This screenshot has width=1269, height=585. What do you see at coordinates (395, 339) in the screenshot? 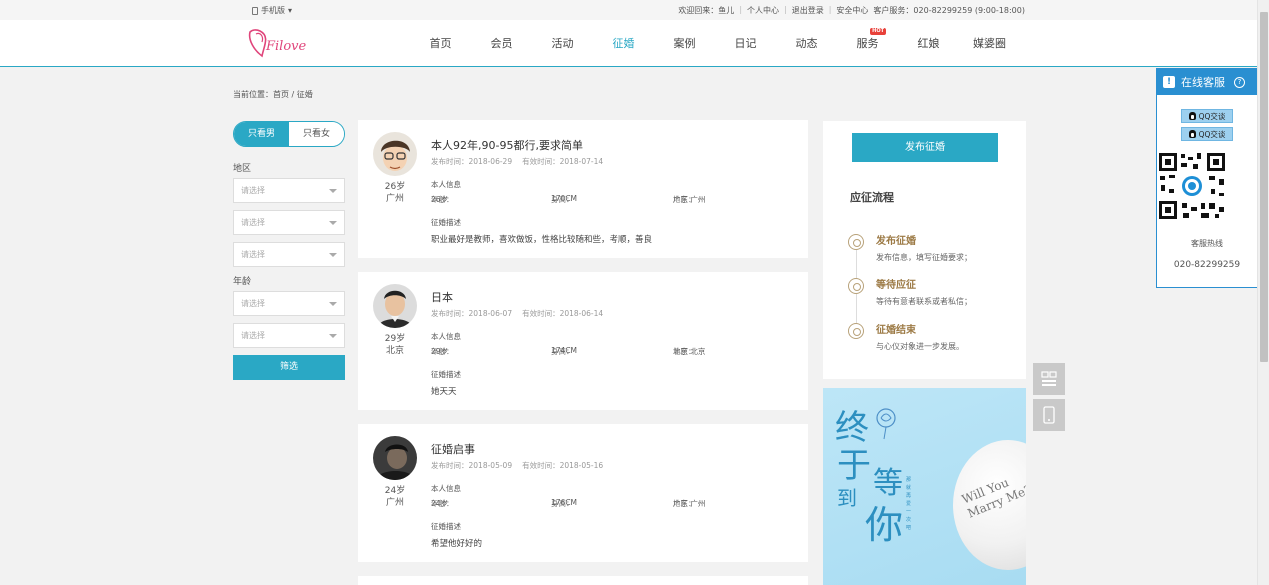
I see `age-text: 29岁` at bounding box center [395, 339].